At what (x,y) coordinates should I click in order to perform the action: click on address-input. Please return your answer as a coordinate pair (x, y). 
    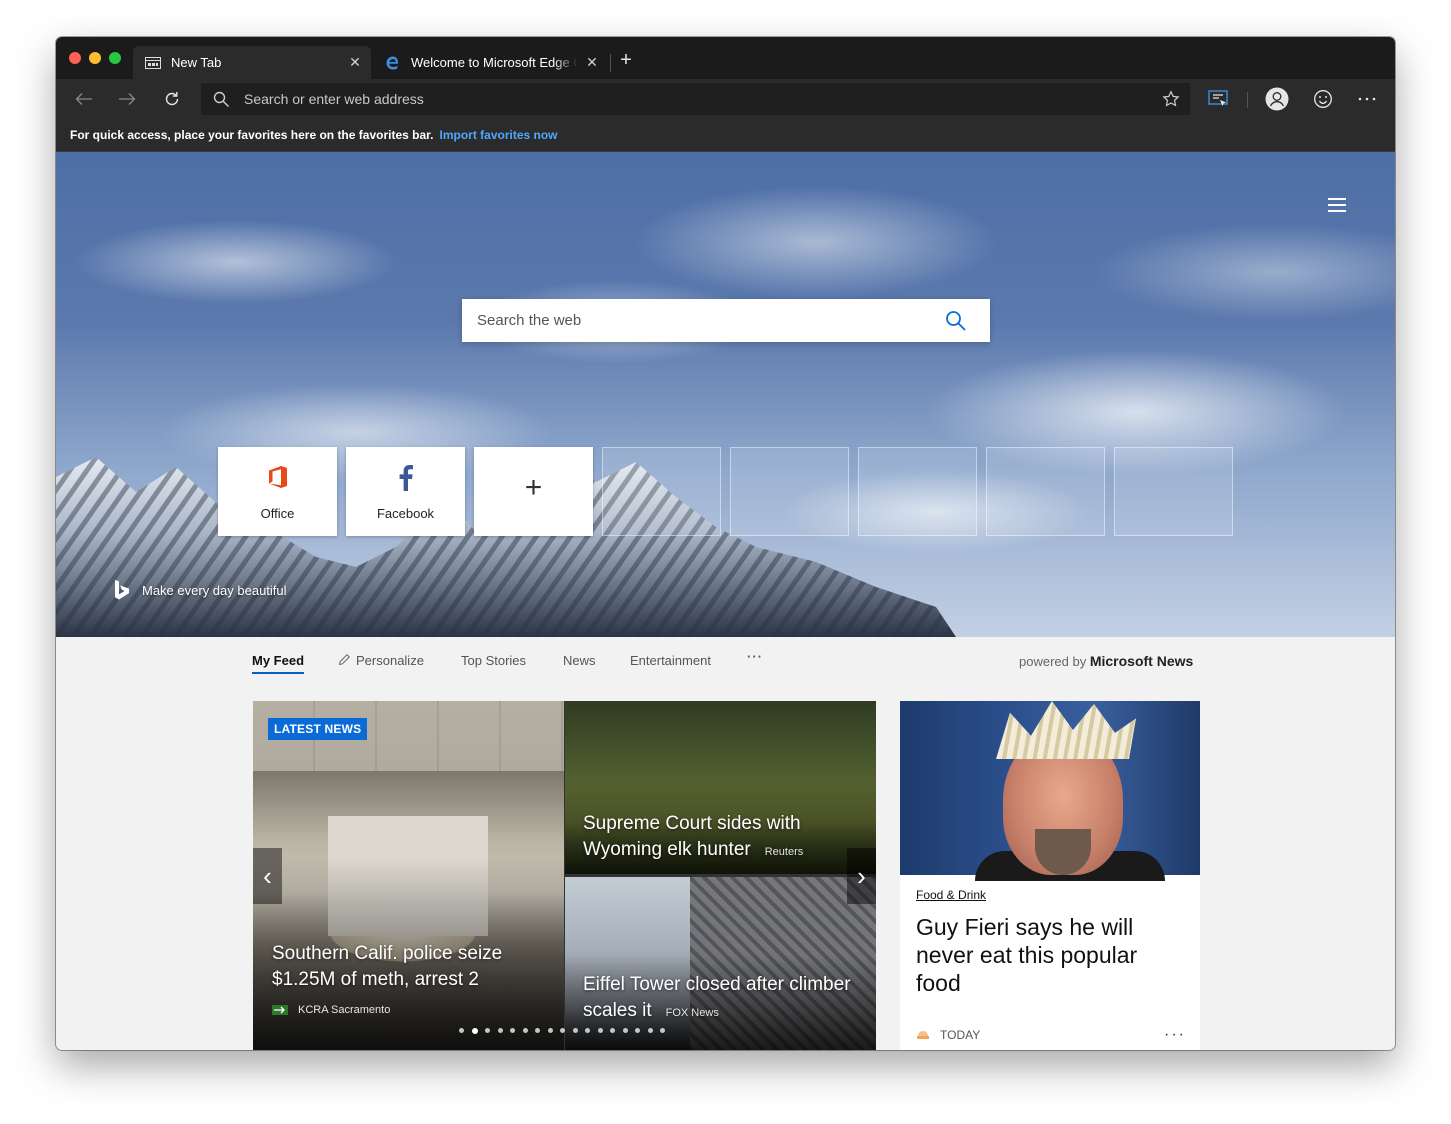
    Looking at the image, I should click on (694, 99).